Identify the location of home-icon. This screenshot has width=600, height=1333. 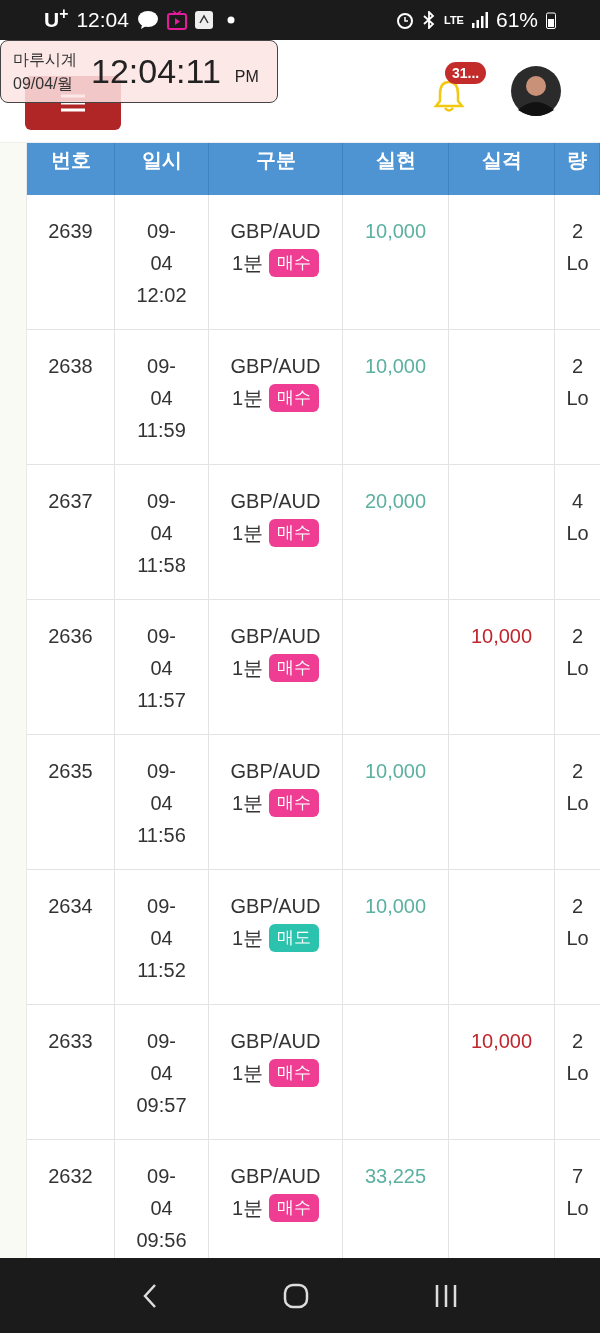
(296, 1295).